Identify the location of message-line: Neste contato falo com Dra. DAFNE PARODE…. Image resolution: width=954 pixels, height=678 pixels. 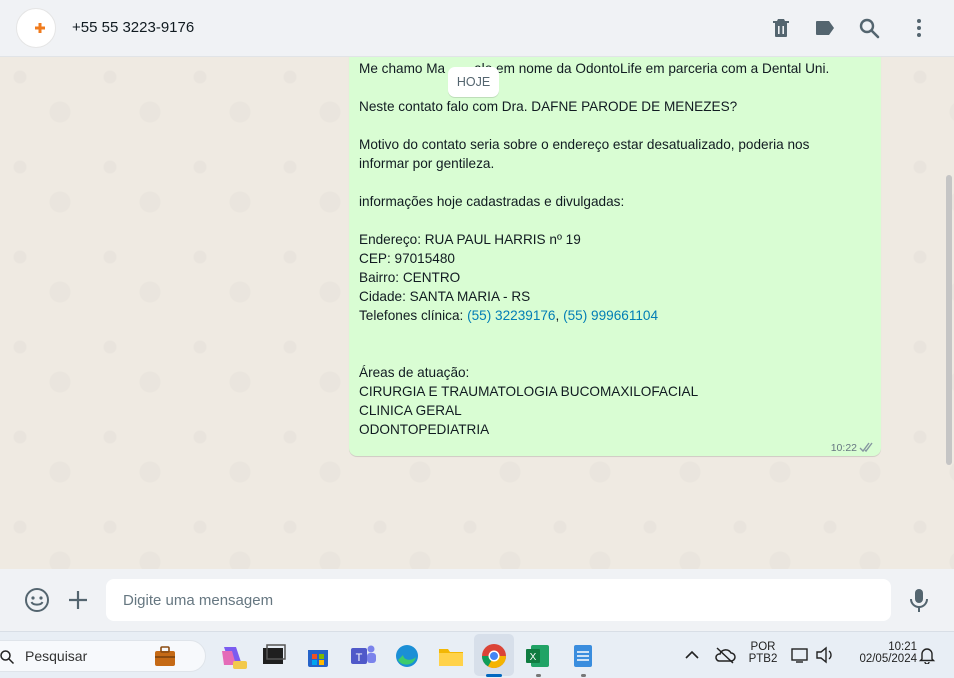
(548, 106).